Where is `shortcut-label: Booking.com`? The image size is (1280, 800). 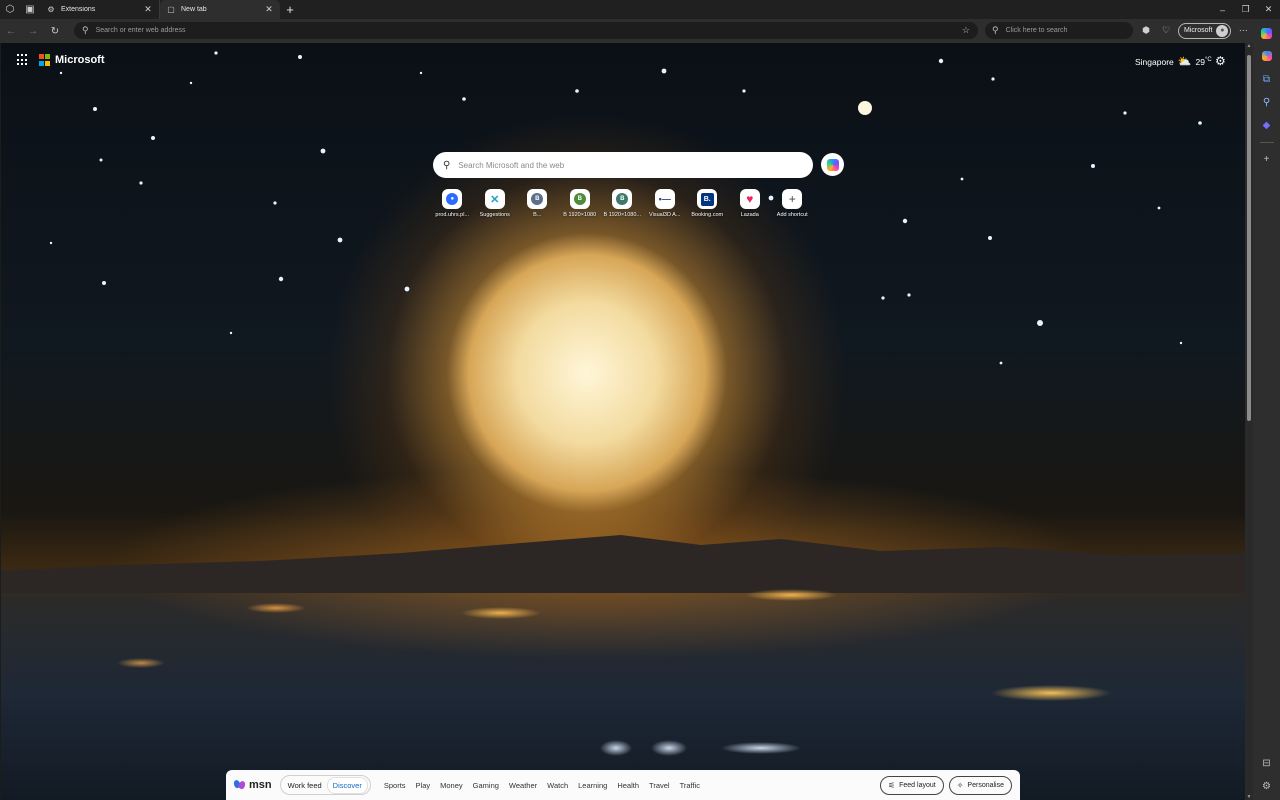
shortcut-label: Booking.com is located at coordinates (707, 215).